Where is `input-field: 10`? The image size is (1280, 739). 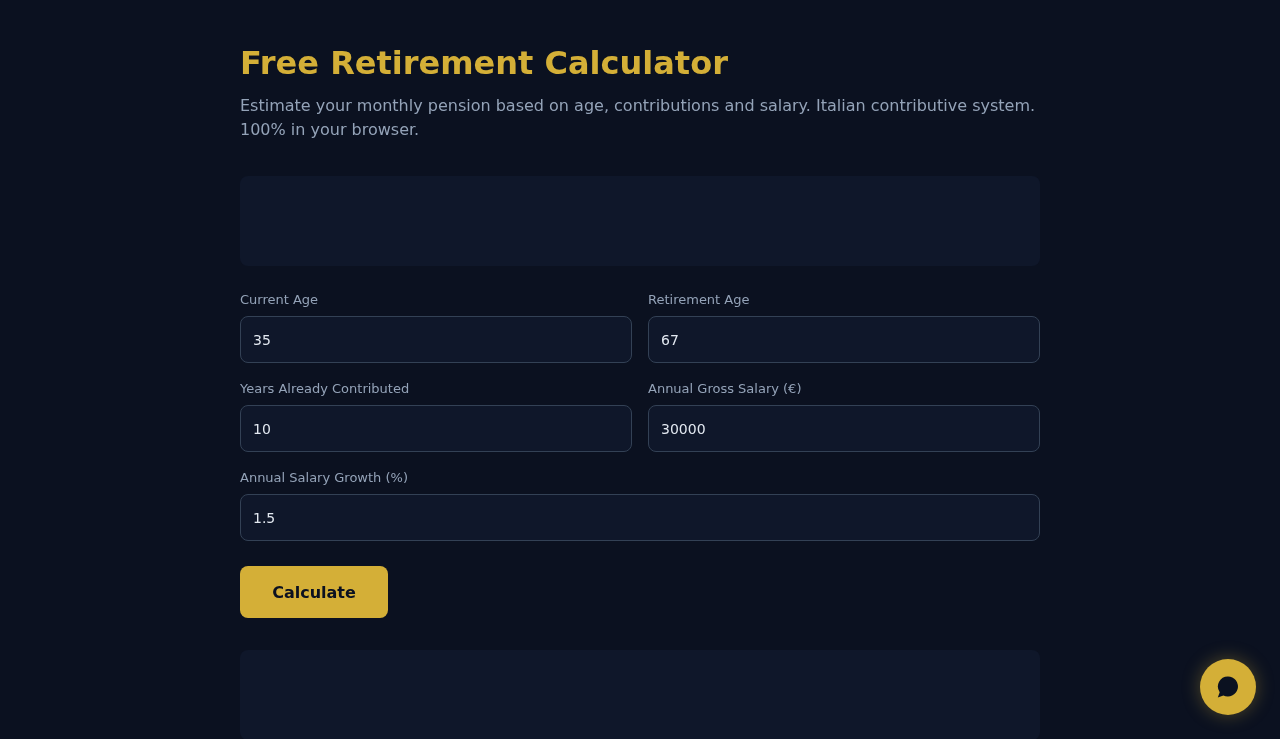
input-field: 10 is located at coordinates (436, 428).